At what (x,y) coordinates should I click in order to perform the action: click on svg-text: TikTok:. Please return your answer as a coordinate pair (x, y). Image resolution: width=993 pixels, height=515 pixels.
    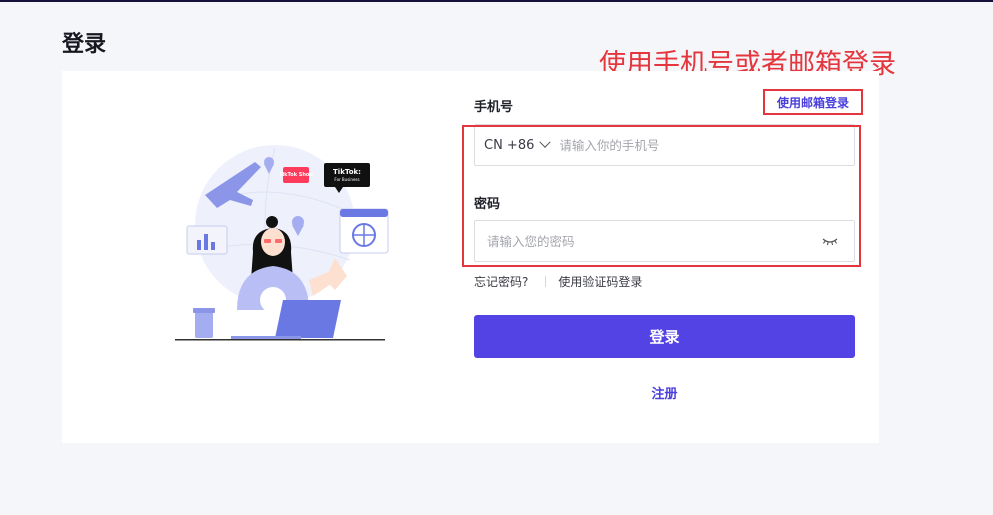
    Looking at the image, I should click on (347, 172).